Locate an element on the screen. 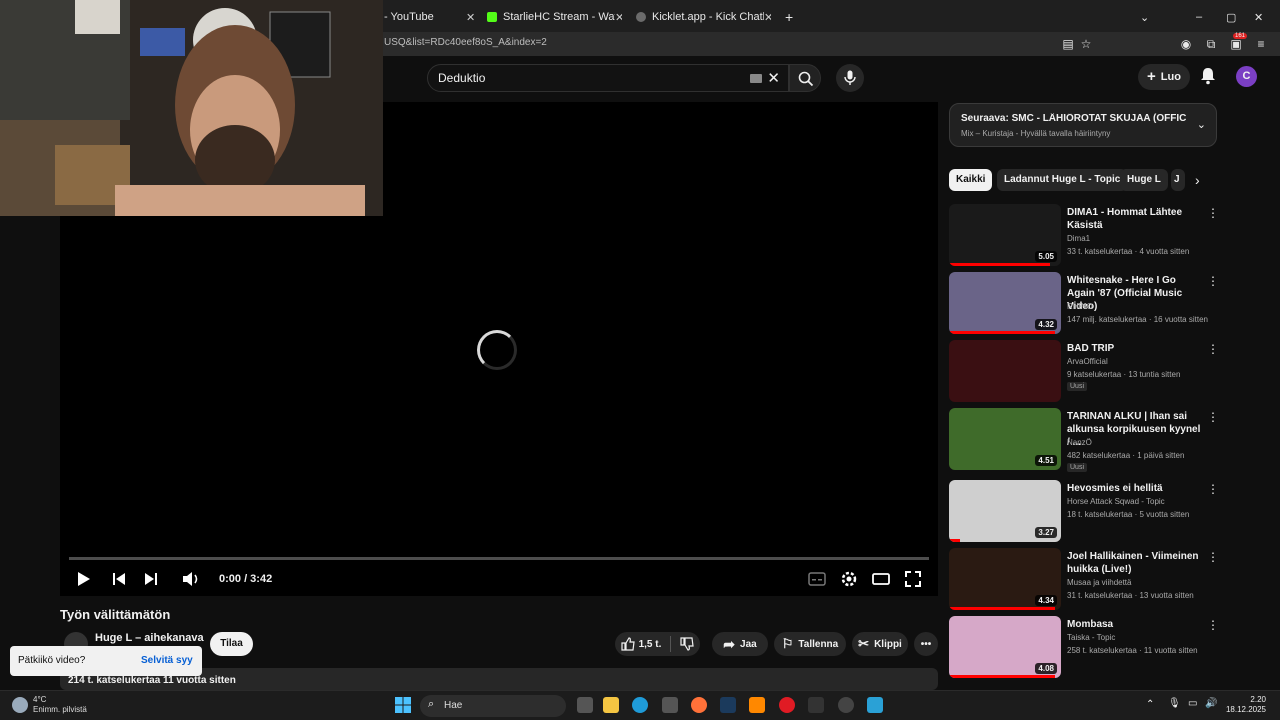 This screenshot has width=1280, height=720. clip-button: ✂ Klippi is located at coordinates (880, 644).